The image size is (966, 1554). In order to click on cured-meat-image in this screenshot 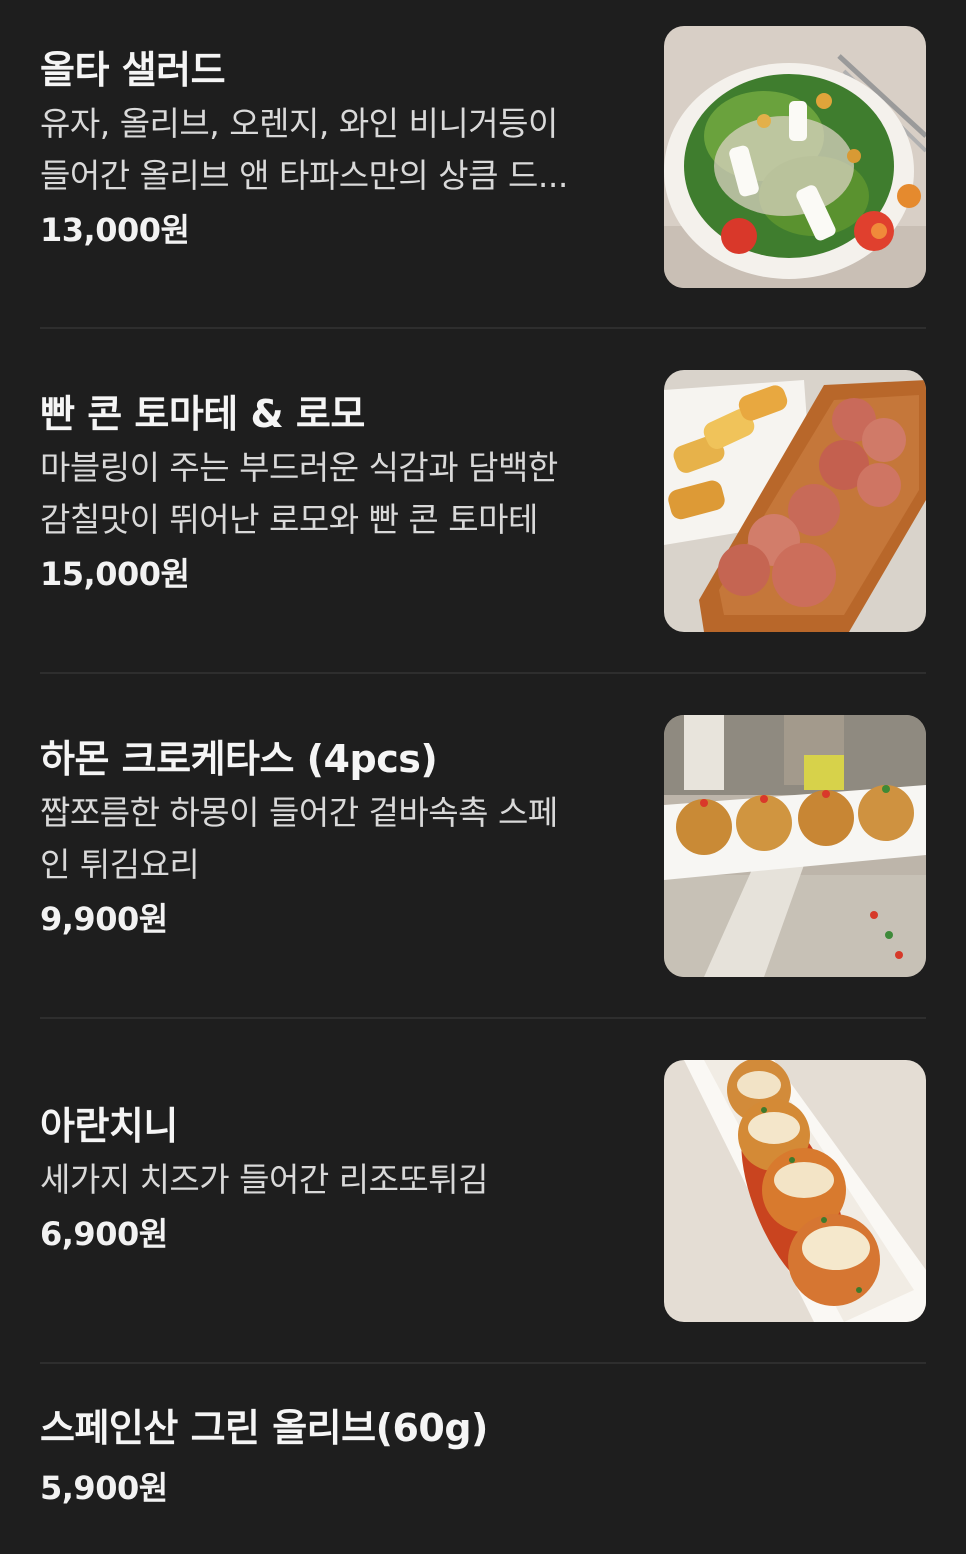, I will do `click(795, 501)`.